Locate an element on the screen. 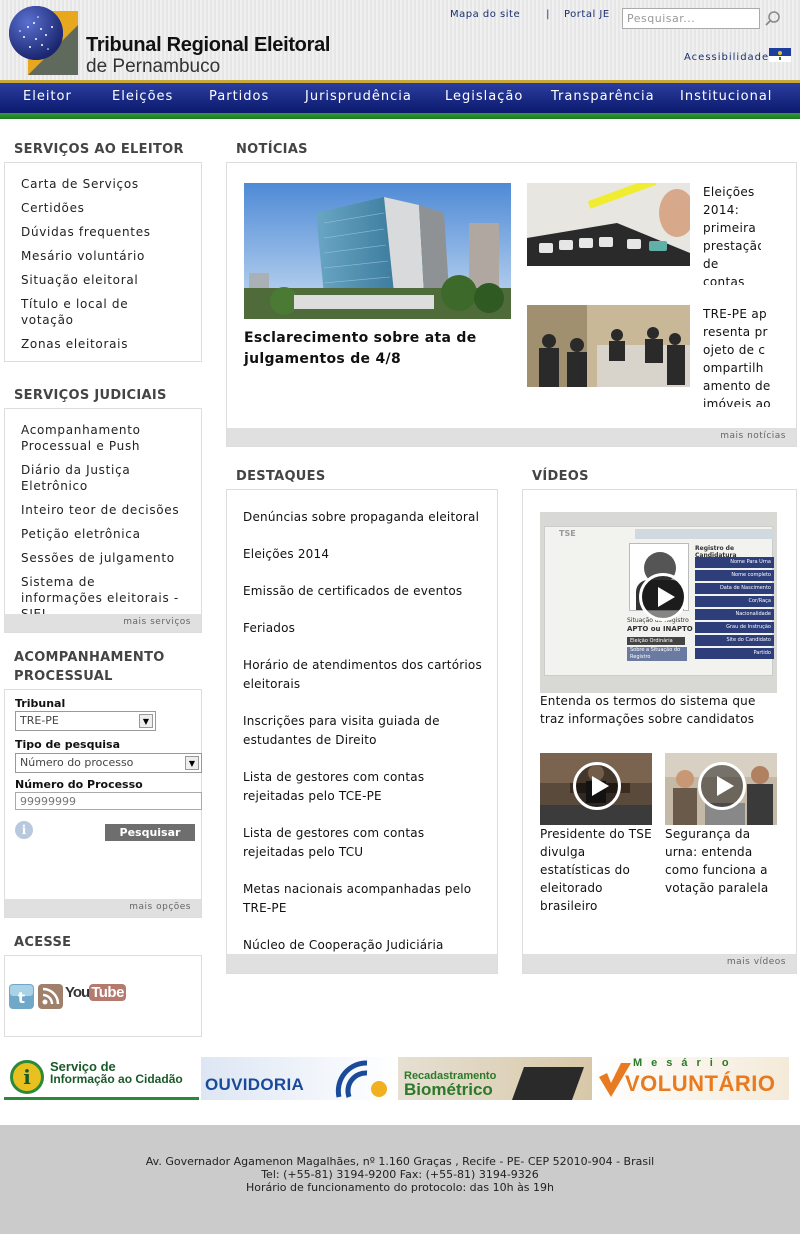 This screenshot has height=1234, width=800. tse-logo-text: TSE is located at coordinates (567, 533).